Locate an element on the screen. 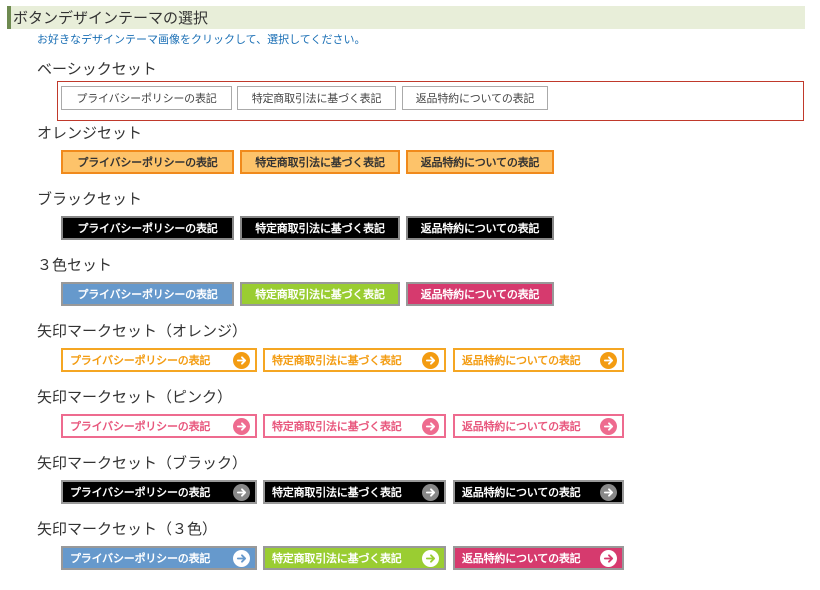 This screenshot has width=820, height=590. arrow-three-color-privacy-button: プライバシーポリシーの表記 is located at coordinates (159, 558).